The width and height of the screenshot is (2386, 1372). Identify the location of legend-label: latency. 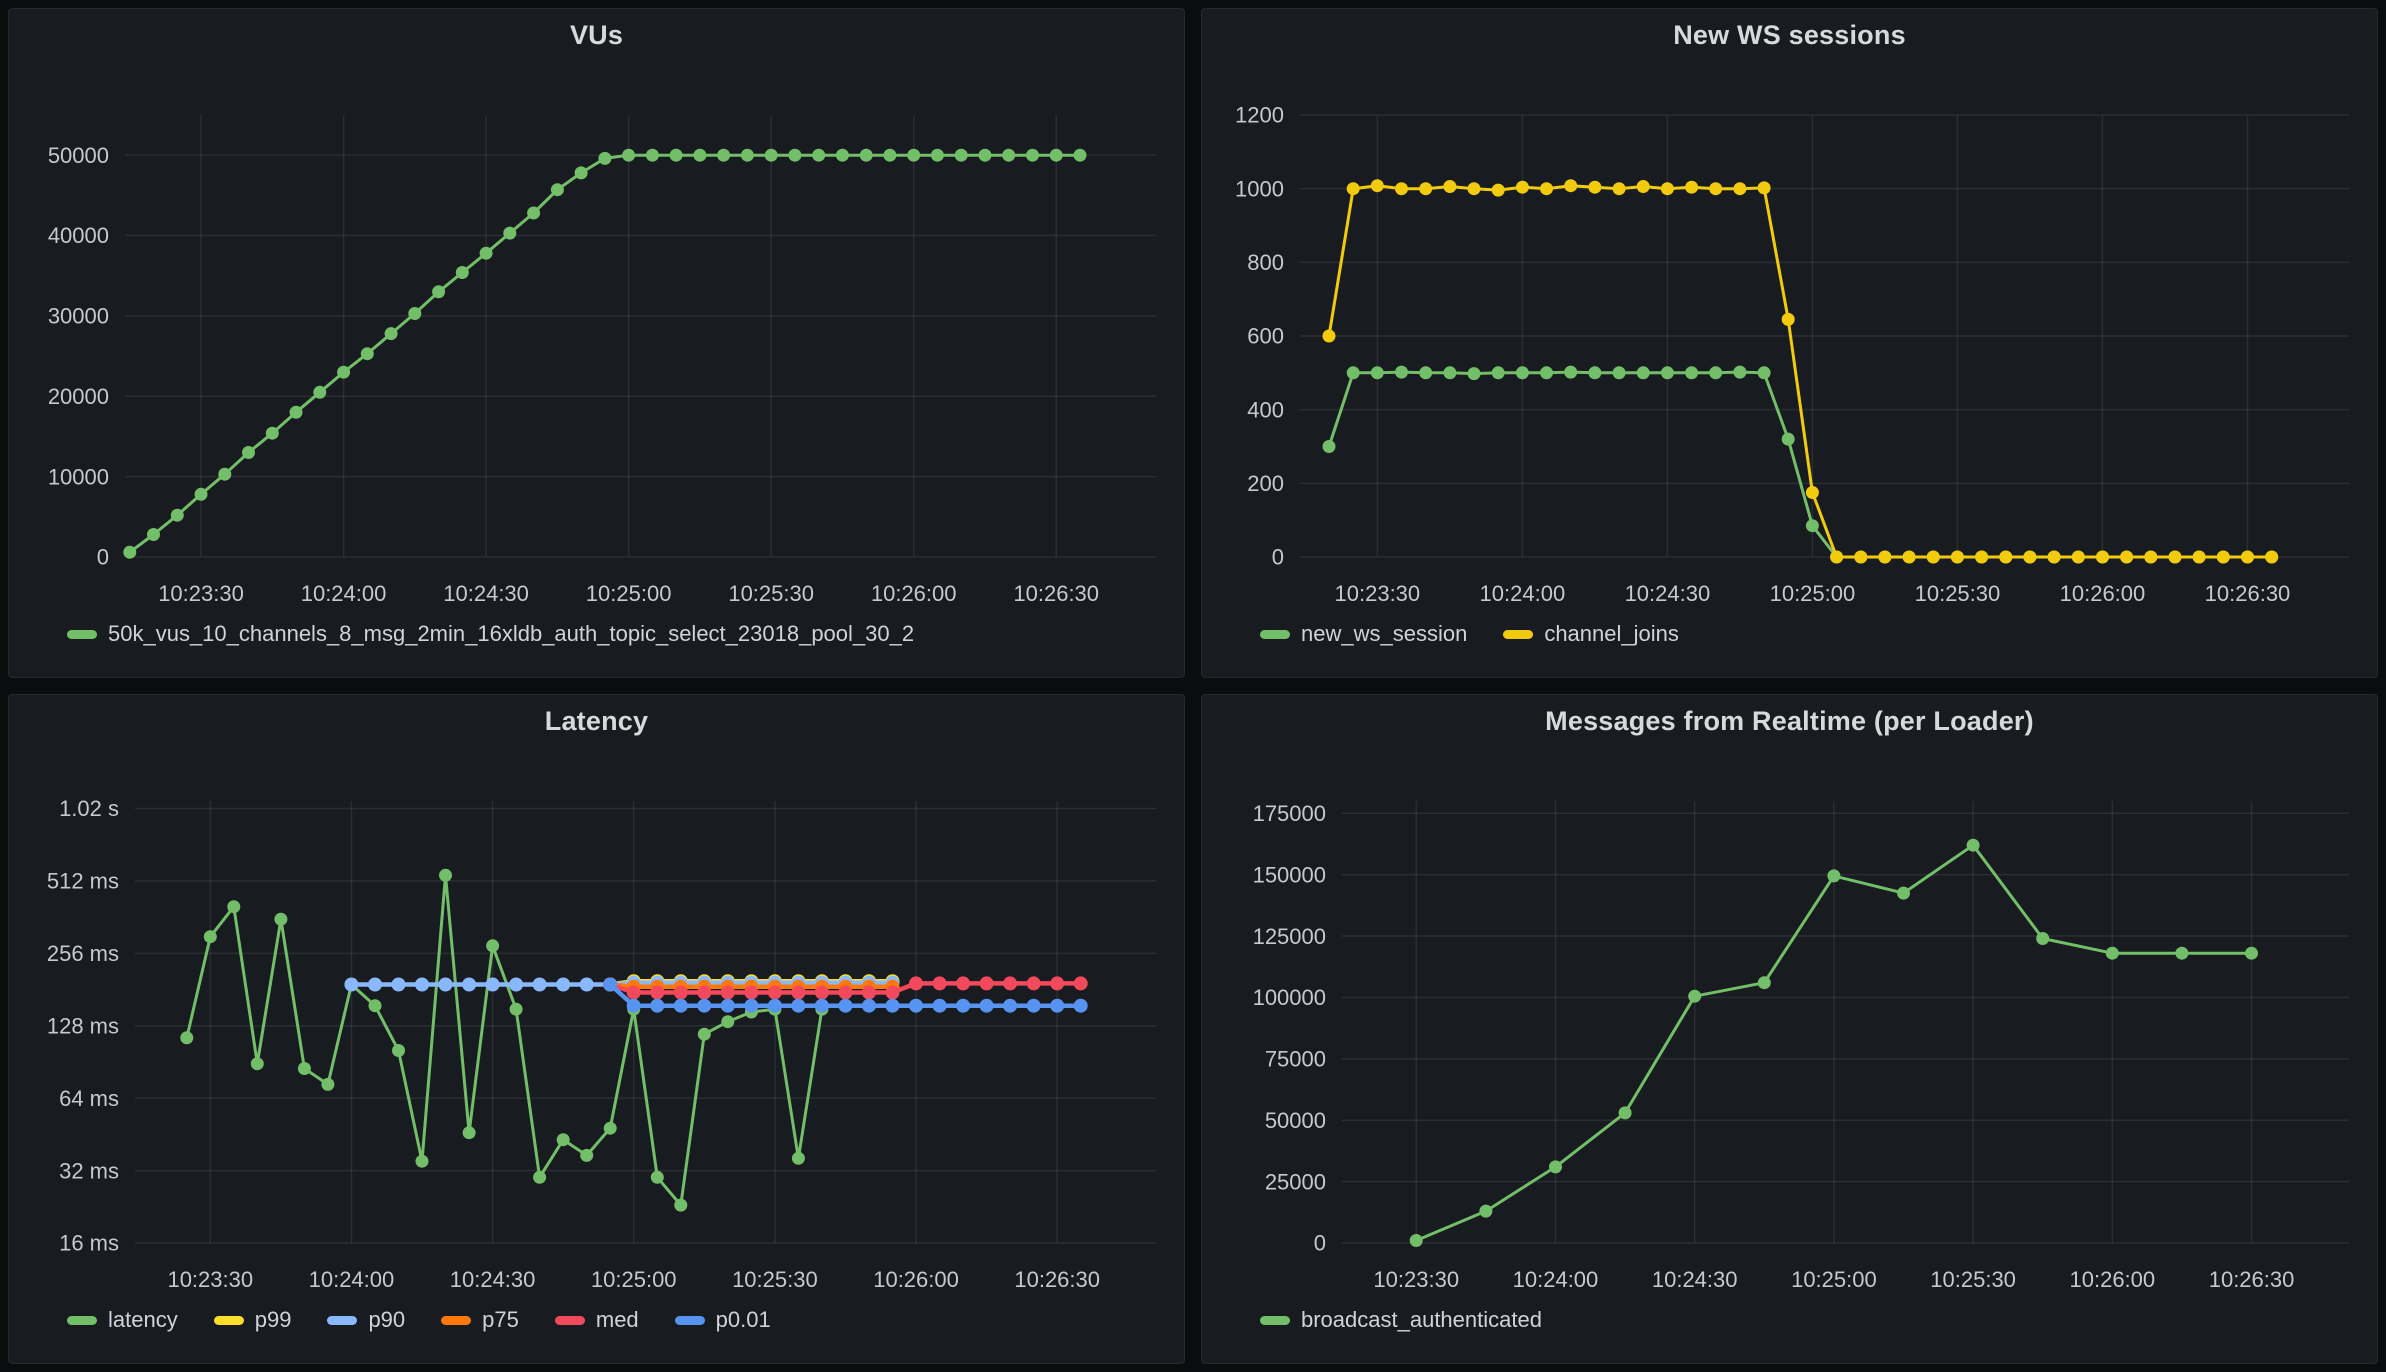
(143, 1319).